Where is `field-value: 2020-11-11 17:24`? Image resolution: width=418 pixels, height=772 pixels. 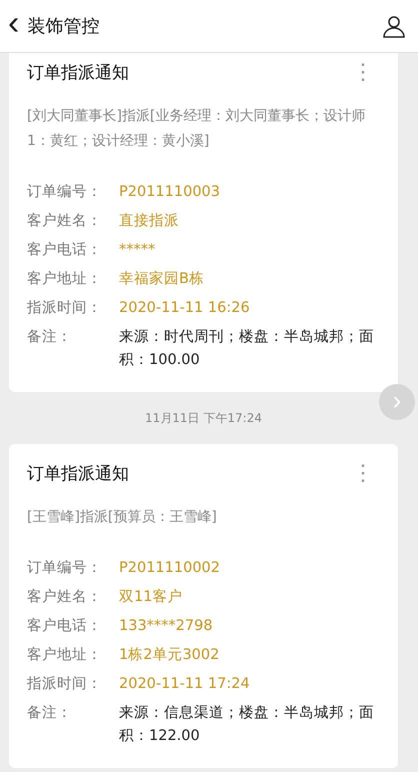 field-value: 2020-11-11 17:24 is located at coordinates (185, 684).